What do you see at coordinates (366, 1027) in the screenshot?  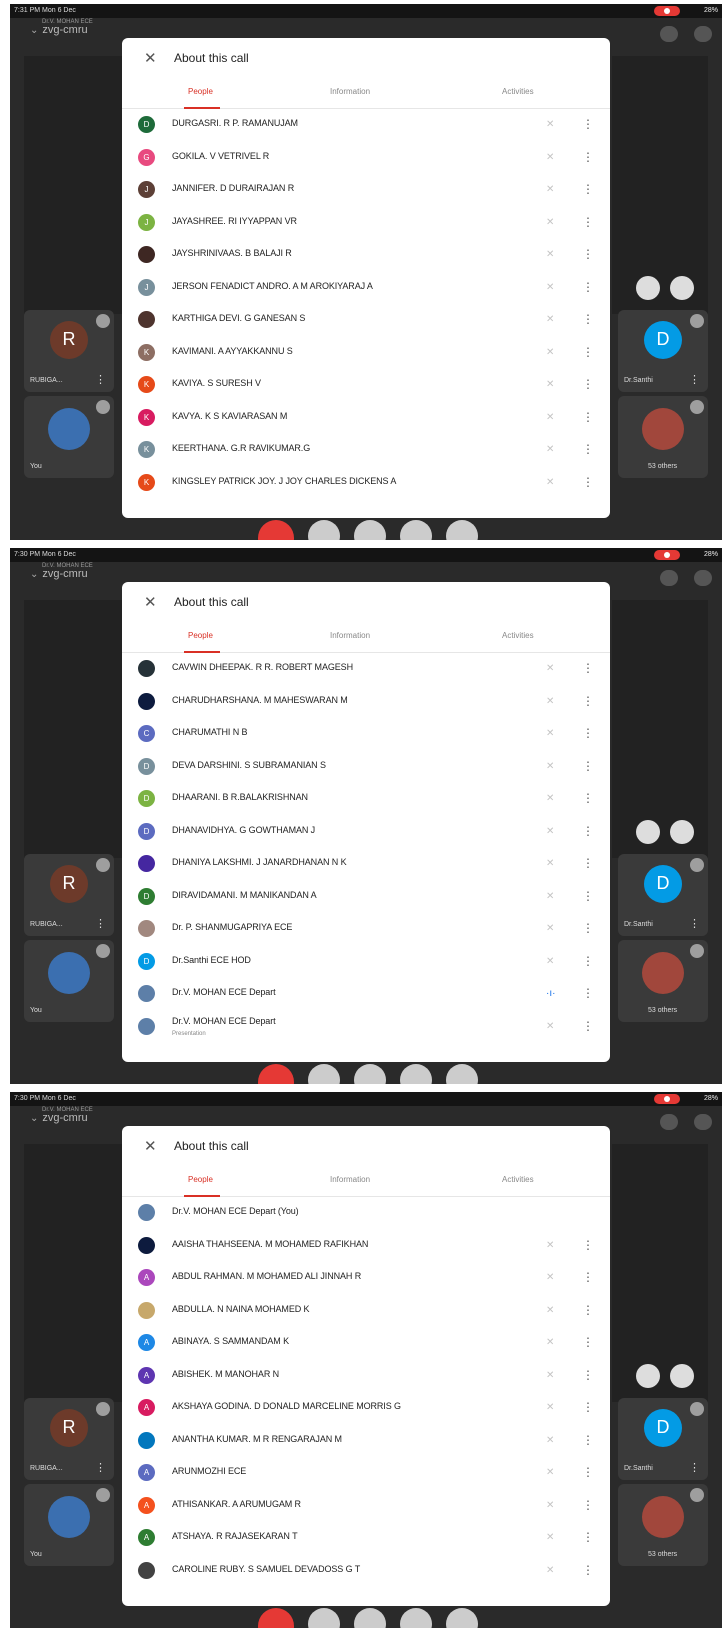 I see `participant-row: Dr.V. MOHAN ECE Depart Presentation ✕ ⋮` at bounding box center [366, 1027].